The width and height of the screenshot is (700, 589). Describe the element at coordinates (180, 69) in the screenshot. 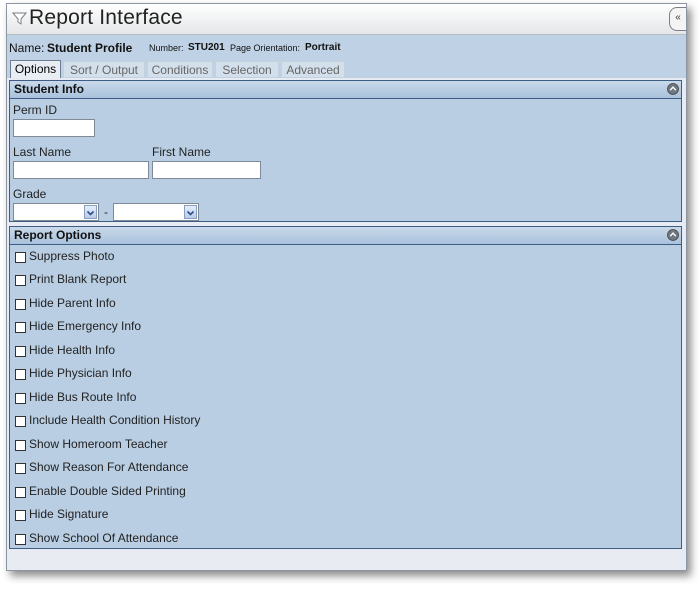

I see `tab-conditions: Conditions` at that location.